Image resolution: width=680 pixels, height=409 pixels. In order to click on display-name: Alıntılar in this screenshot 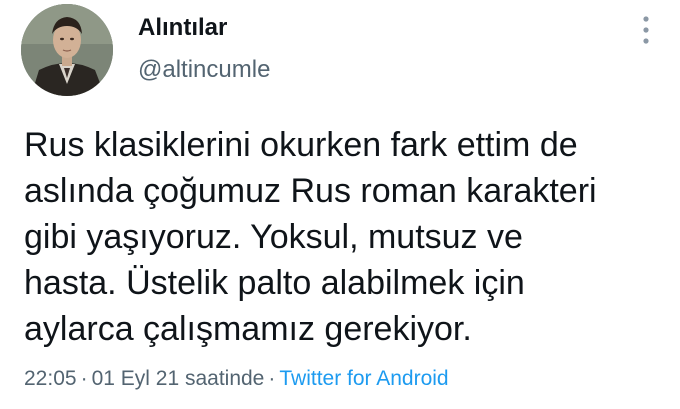, I will do `click(182, 28)`.